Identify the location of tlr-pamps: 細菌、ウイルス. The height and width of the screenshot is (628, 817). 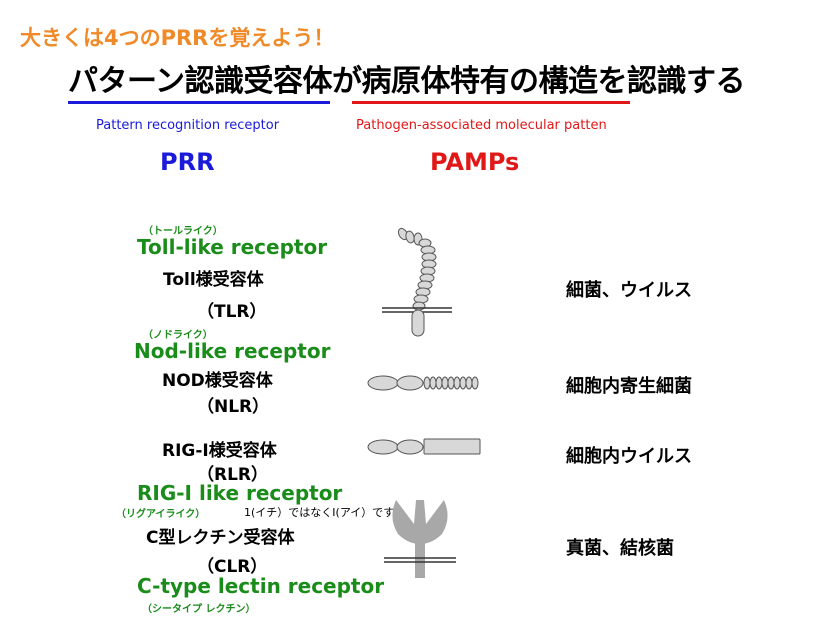
(629, 290).